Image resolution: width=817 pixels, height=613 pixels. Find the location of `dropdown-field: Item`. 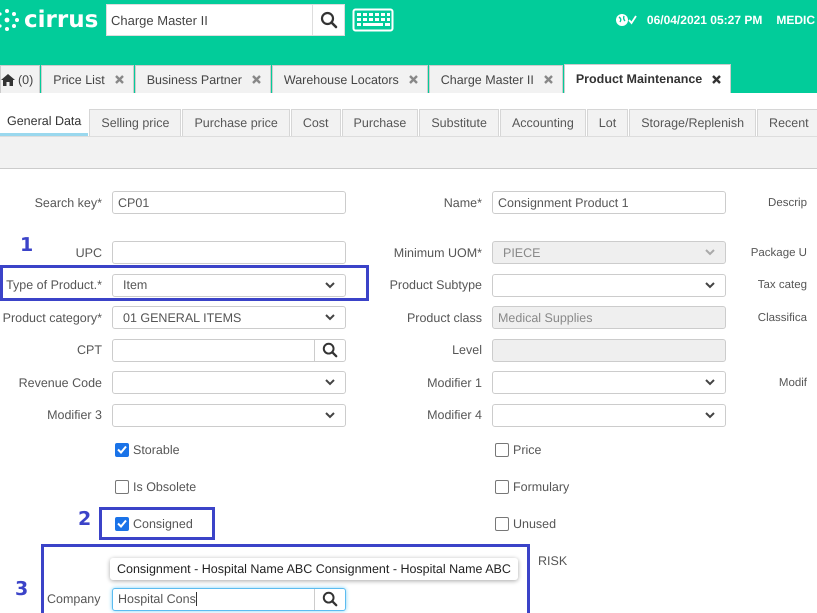

dropdown-field: Item is located at coordinates (229, 285).